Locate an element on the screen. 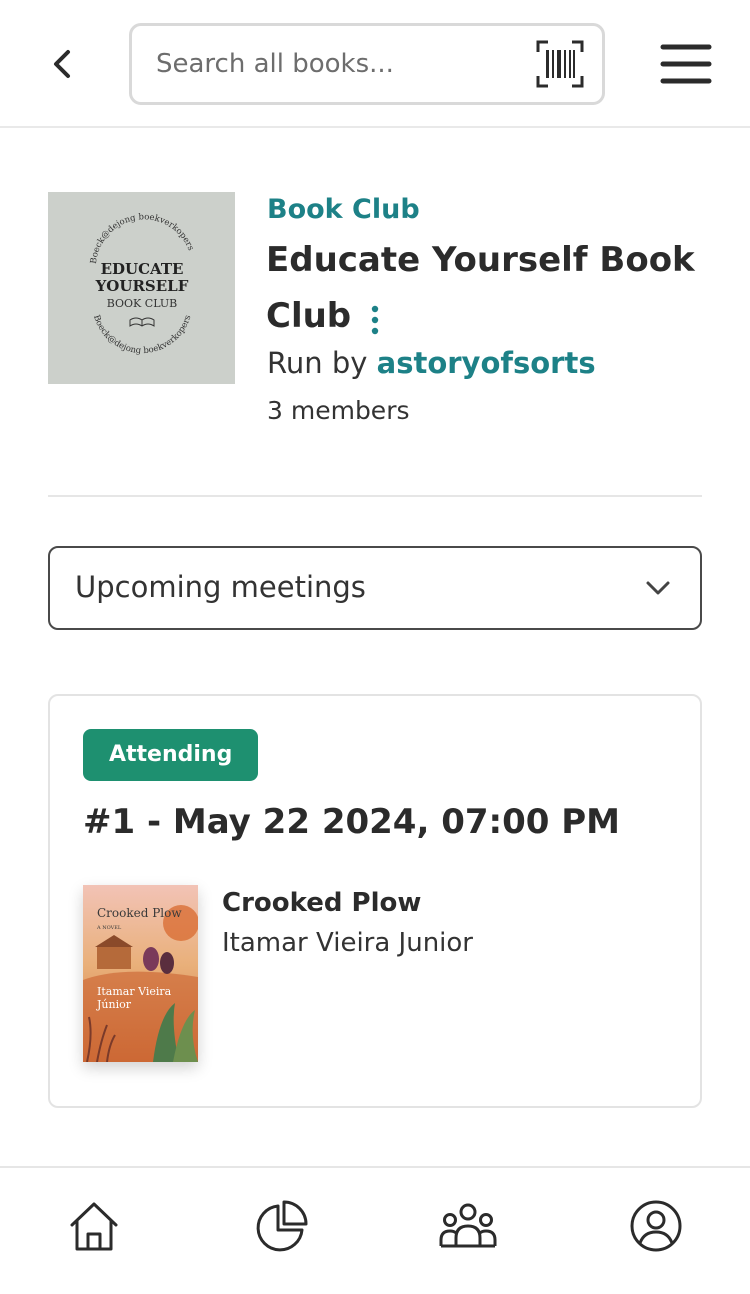 Image resolution: width=750 pixels, height=1294 pixels. book-cover-author-line2: Júnior is located at coordinates (114, 1004).